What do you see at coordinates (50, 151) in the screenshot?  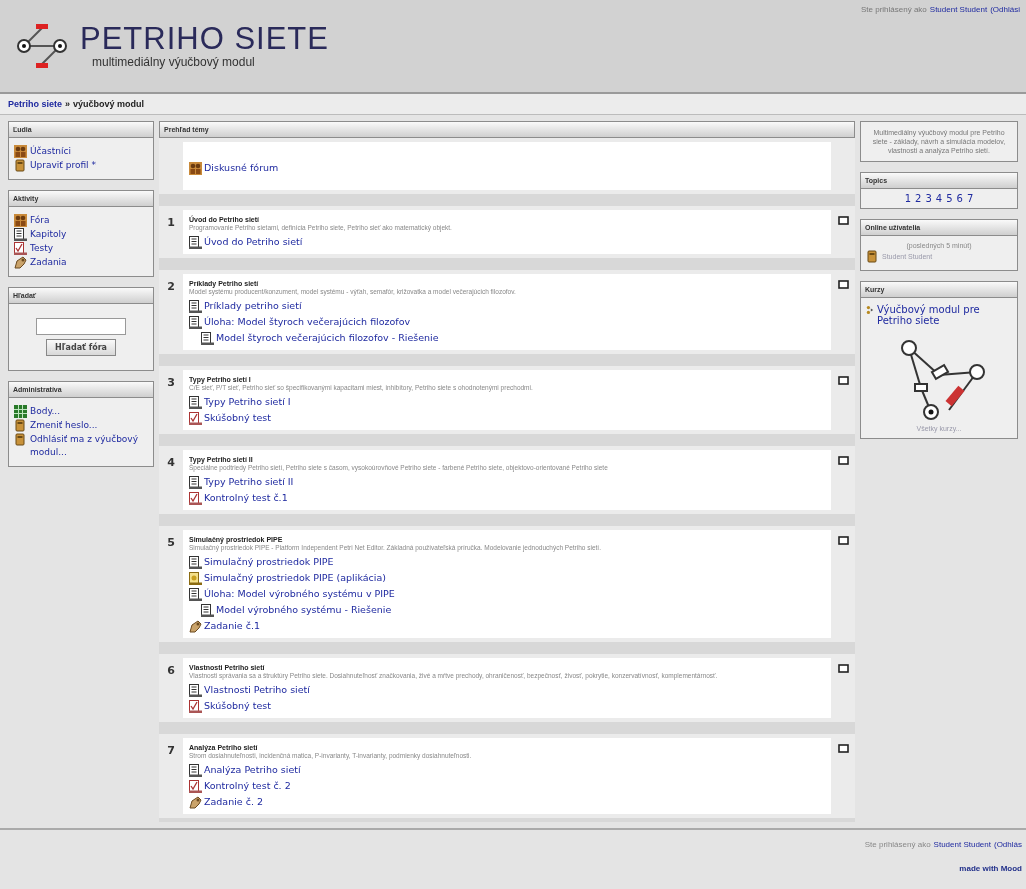 I see `sidebar-link: Účastníci` at bounding box center [50, 151].